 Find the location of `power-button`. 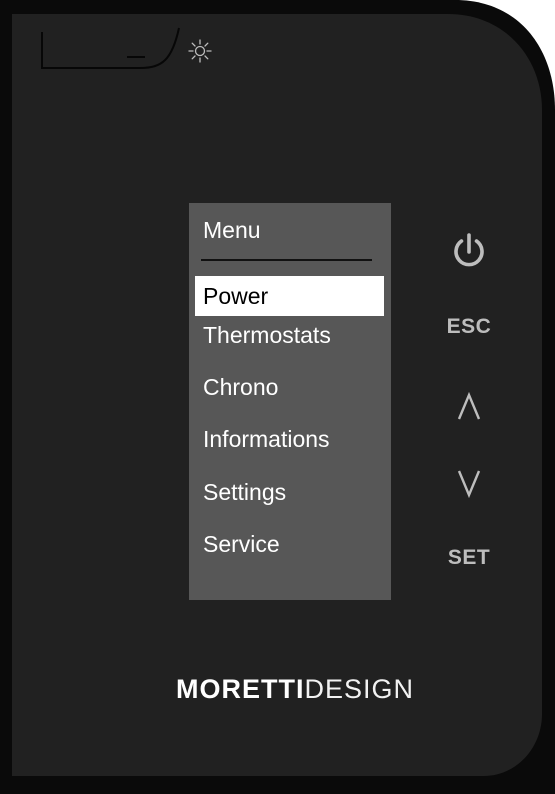

power-button is located at coordinates (469, 251).